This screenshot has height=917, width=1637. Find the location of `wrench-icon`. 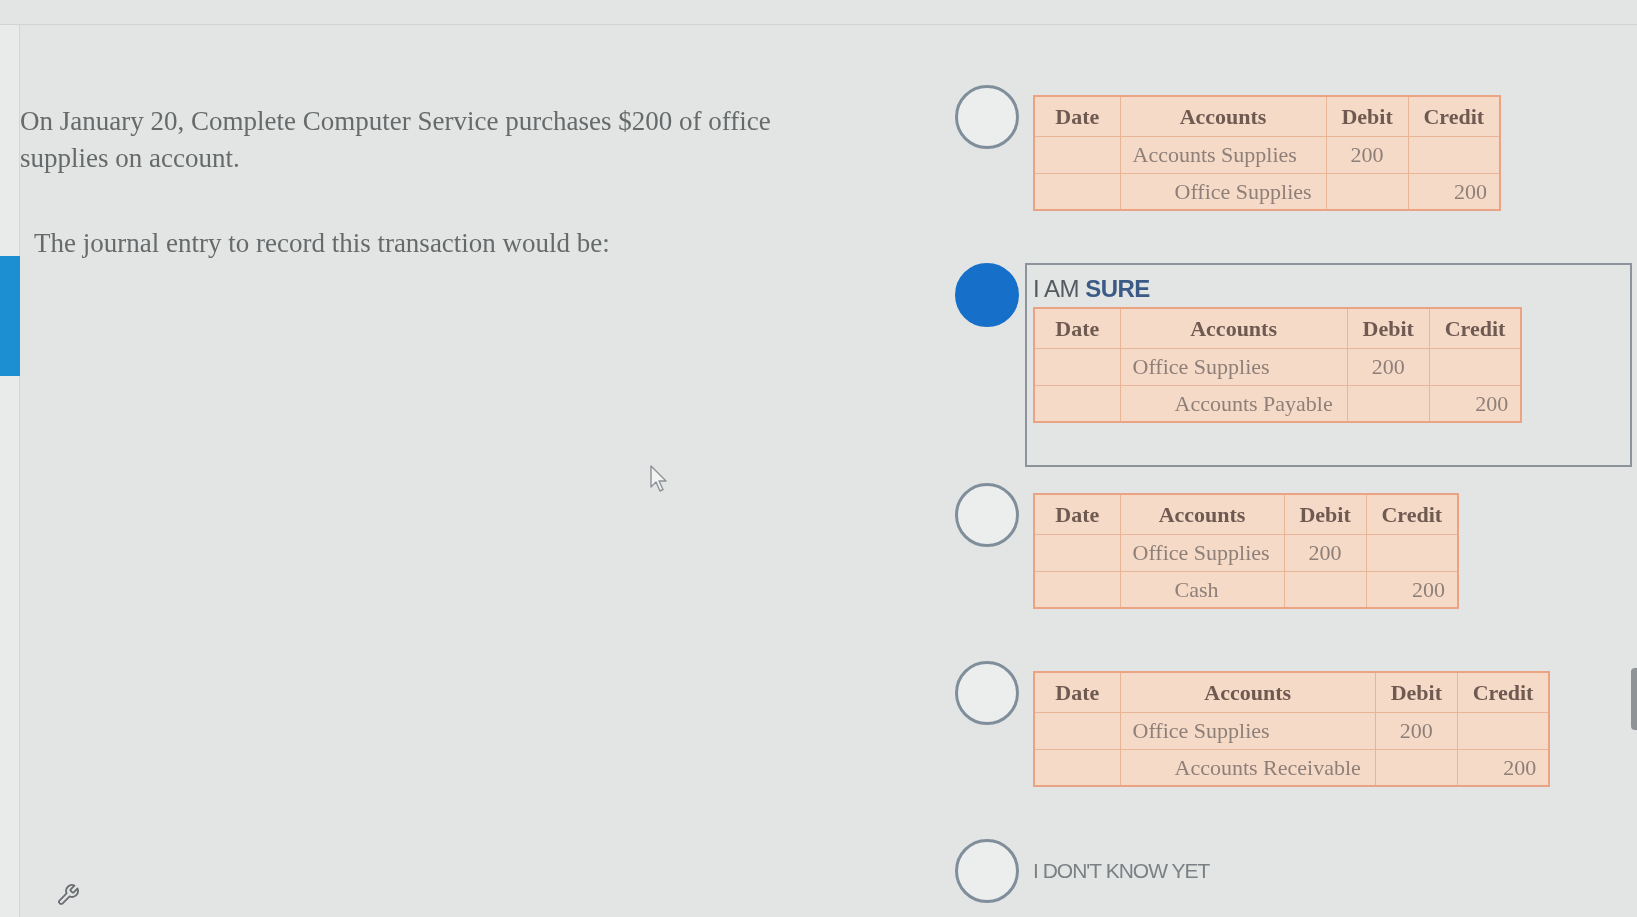

wrench-icon is located at coordinates (68, 895).